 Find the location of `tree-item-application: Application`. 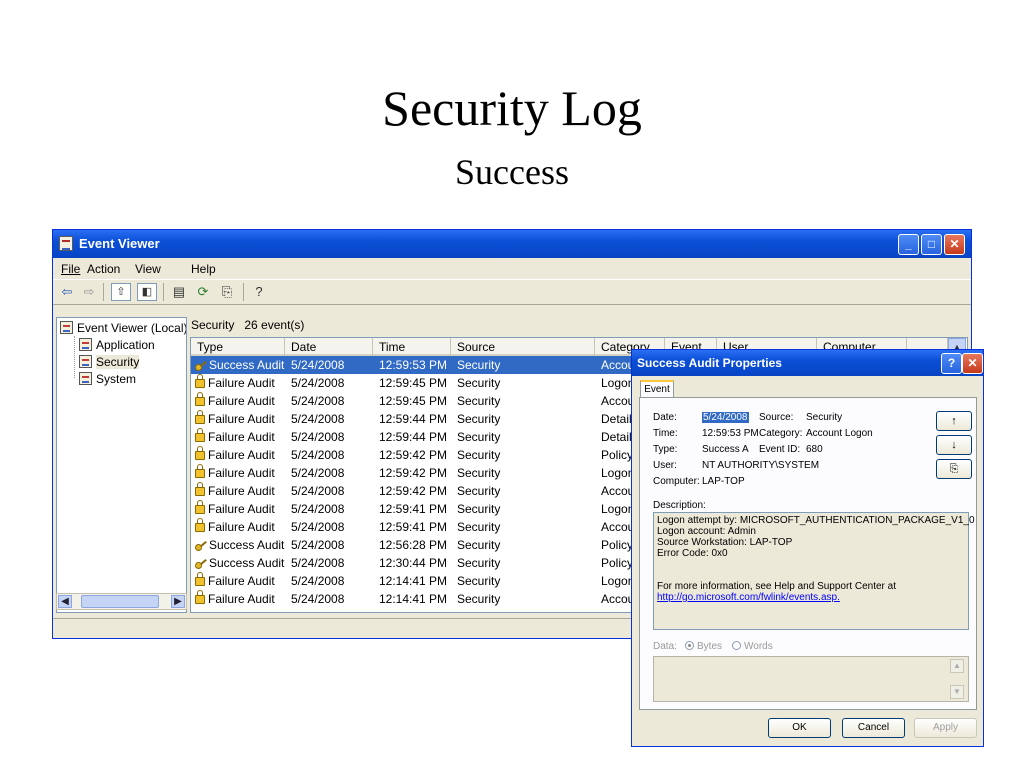

tree-item-application: Application is located at coordinates (117, 345).